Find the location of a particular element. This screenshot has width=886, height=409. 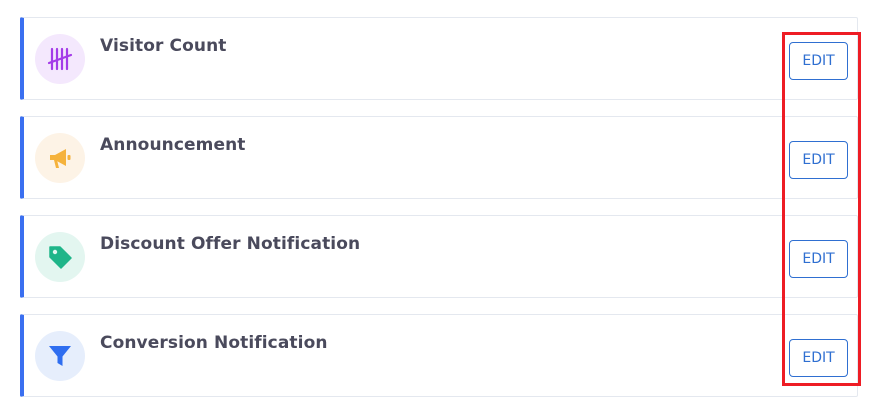

conversion-icon-badge is located at coordinates (60, 356).